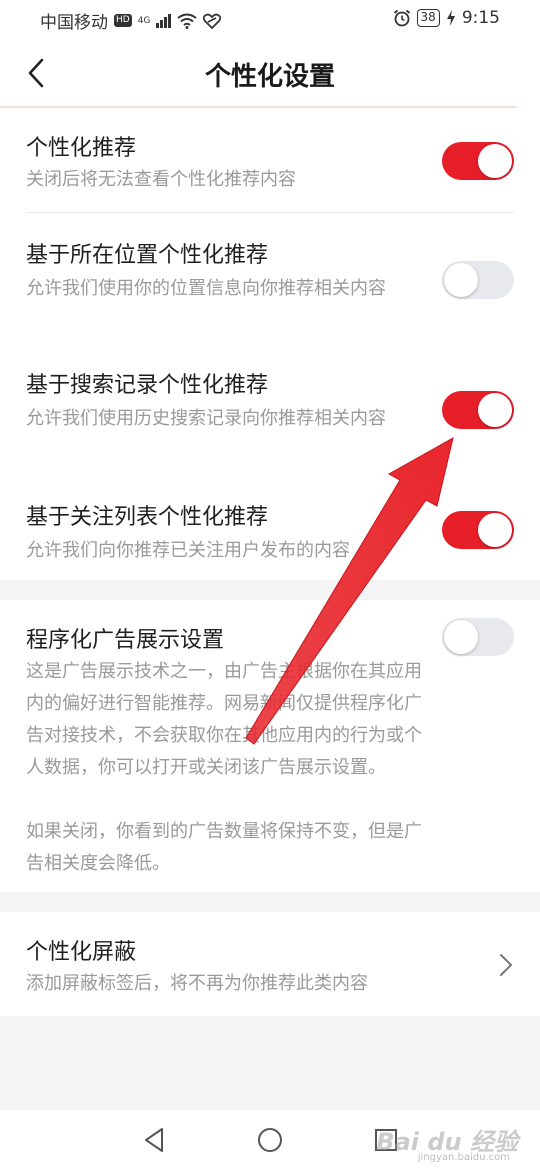 The height and width of the screenshot is (1170, 540). I want to click on setting-title: 基于搜索记录个性化推荐, so click(147, 385).